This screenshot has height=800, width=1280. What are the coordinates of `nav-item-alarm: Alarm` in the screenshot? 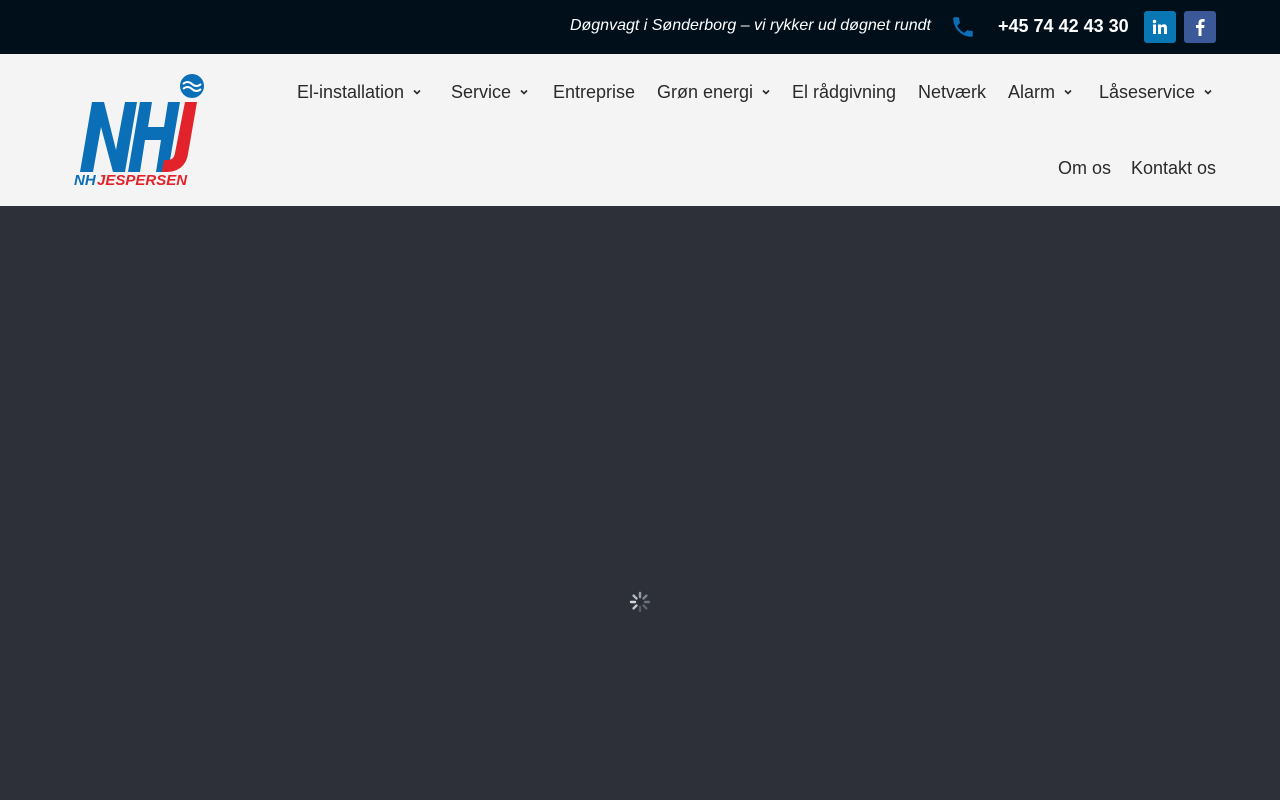 It's located at (1040, 92).